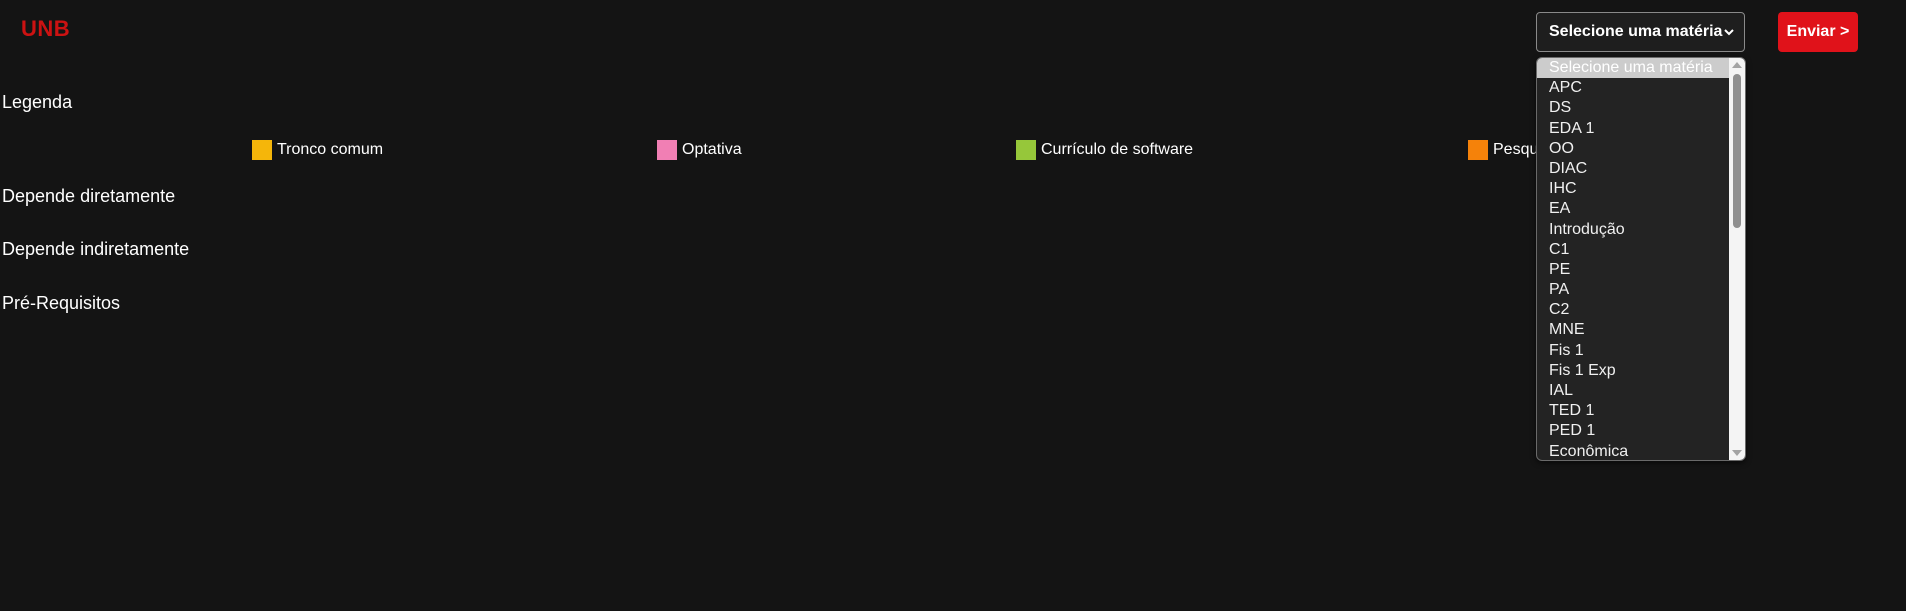 The width and height of the screenshot is (1906, 611). I want to click on dropdown-option: C1, so click(1633, 250).